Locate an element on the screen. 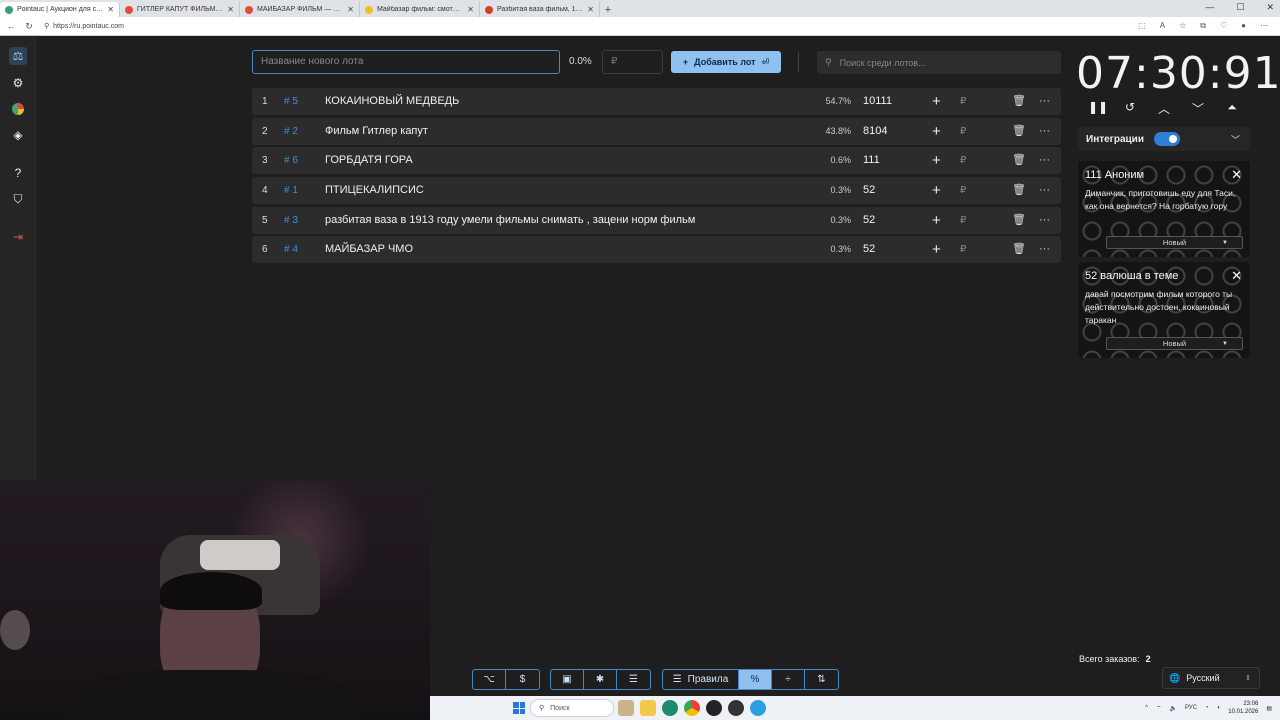 The width and height of the screenshot is (1280, 720). lot-name: ПТИЦЕКАЛИПСИС is located at coordinates (374, 190).